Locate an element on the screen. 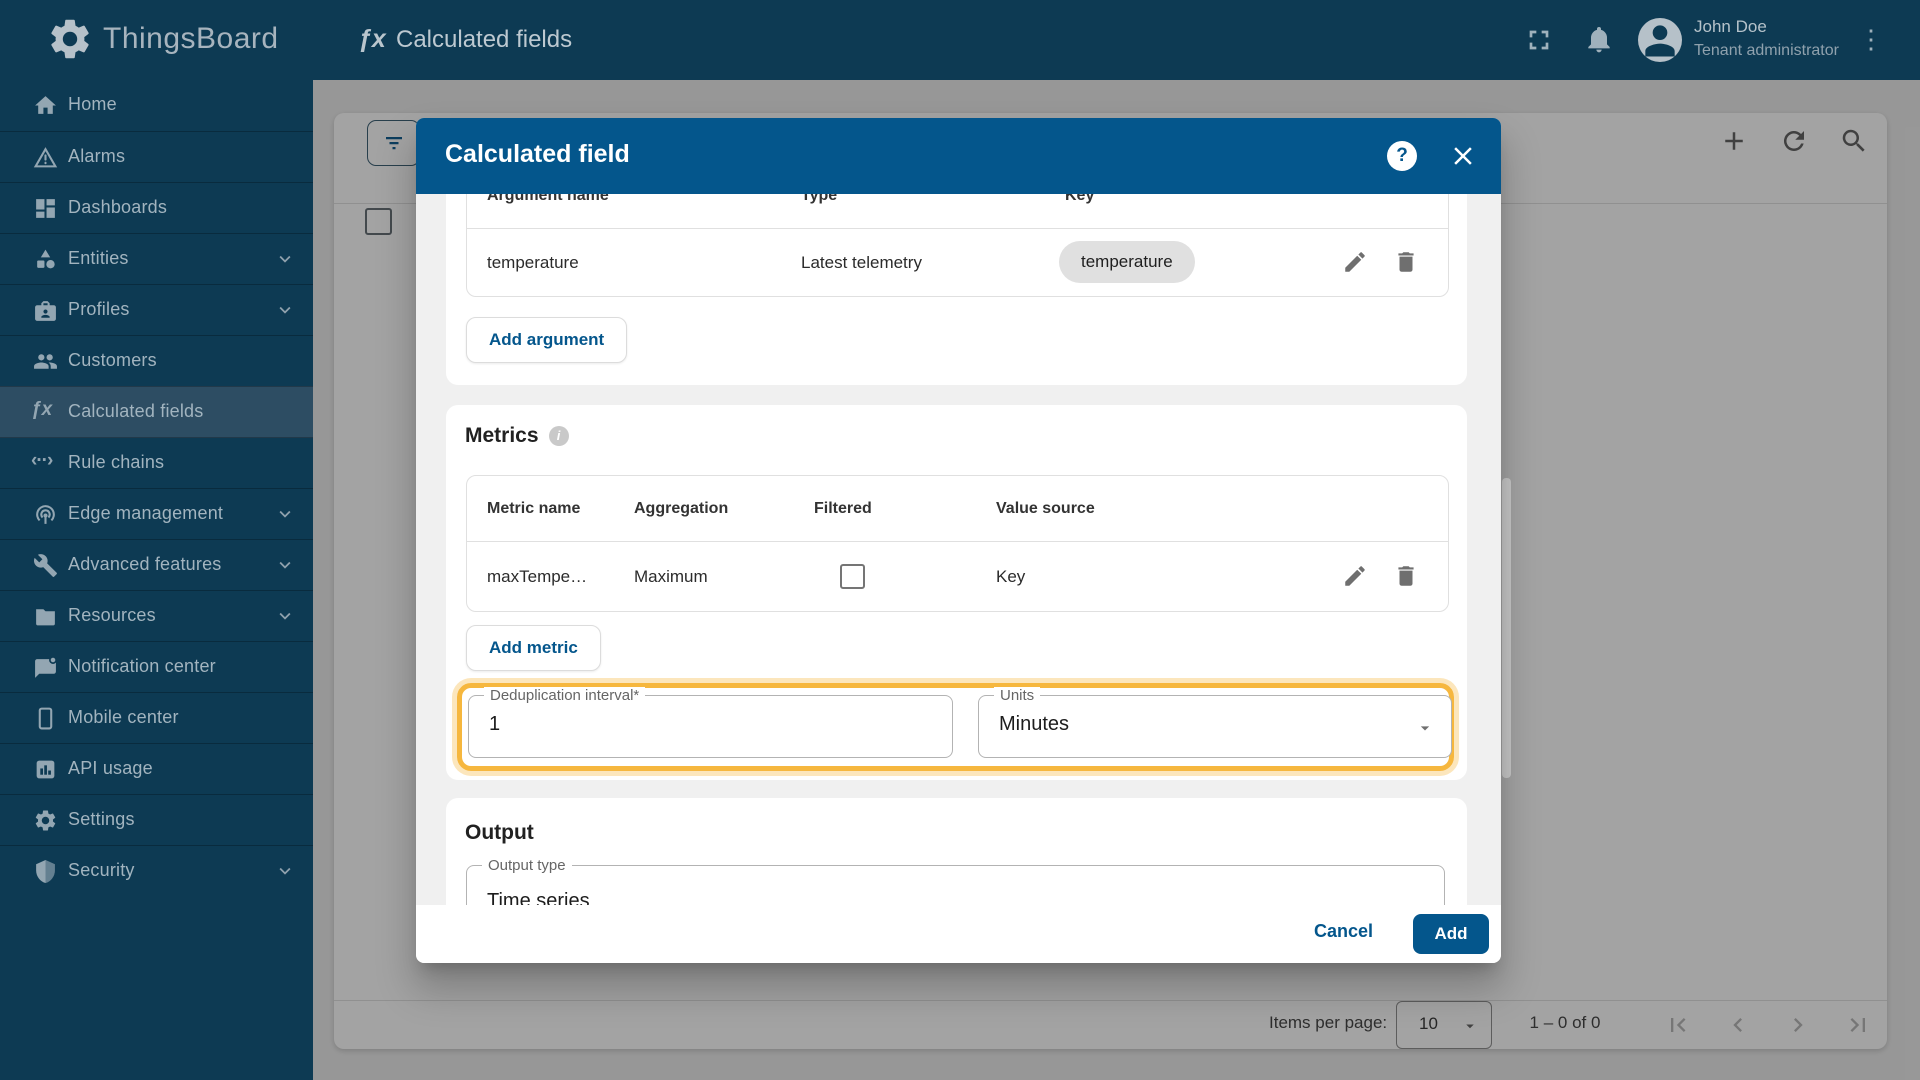 The image size is (1920, 1080). info-icon: i is located at coordinates (558, 436).